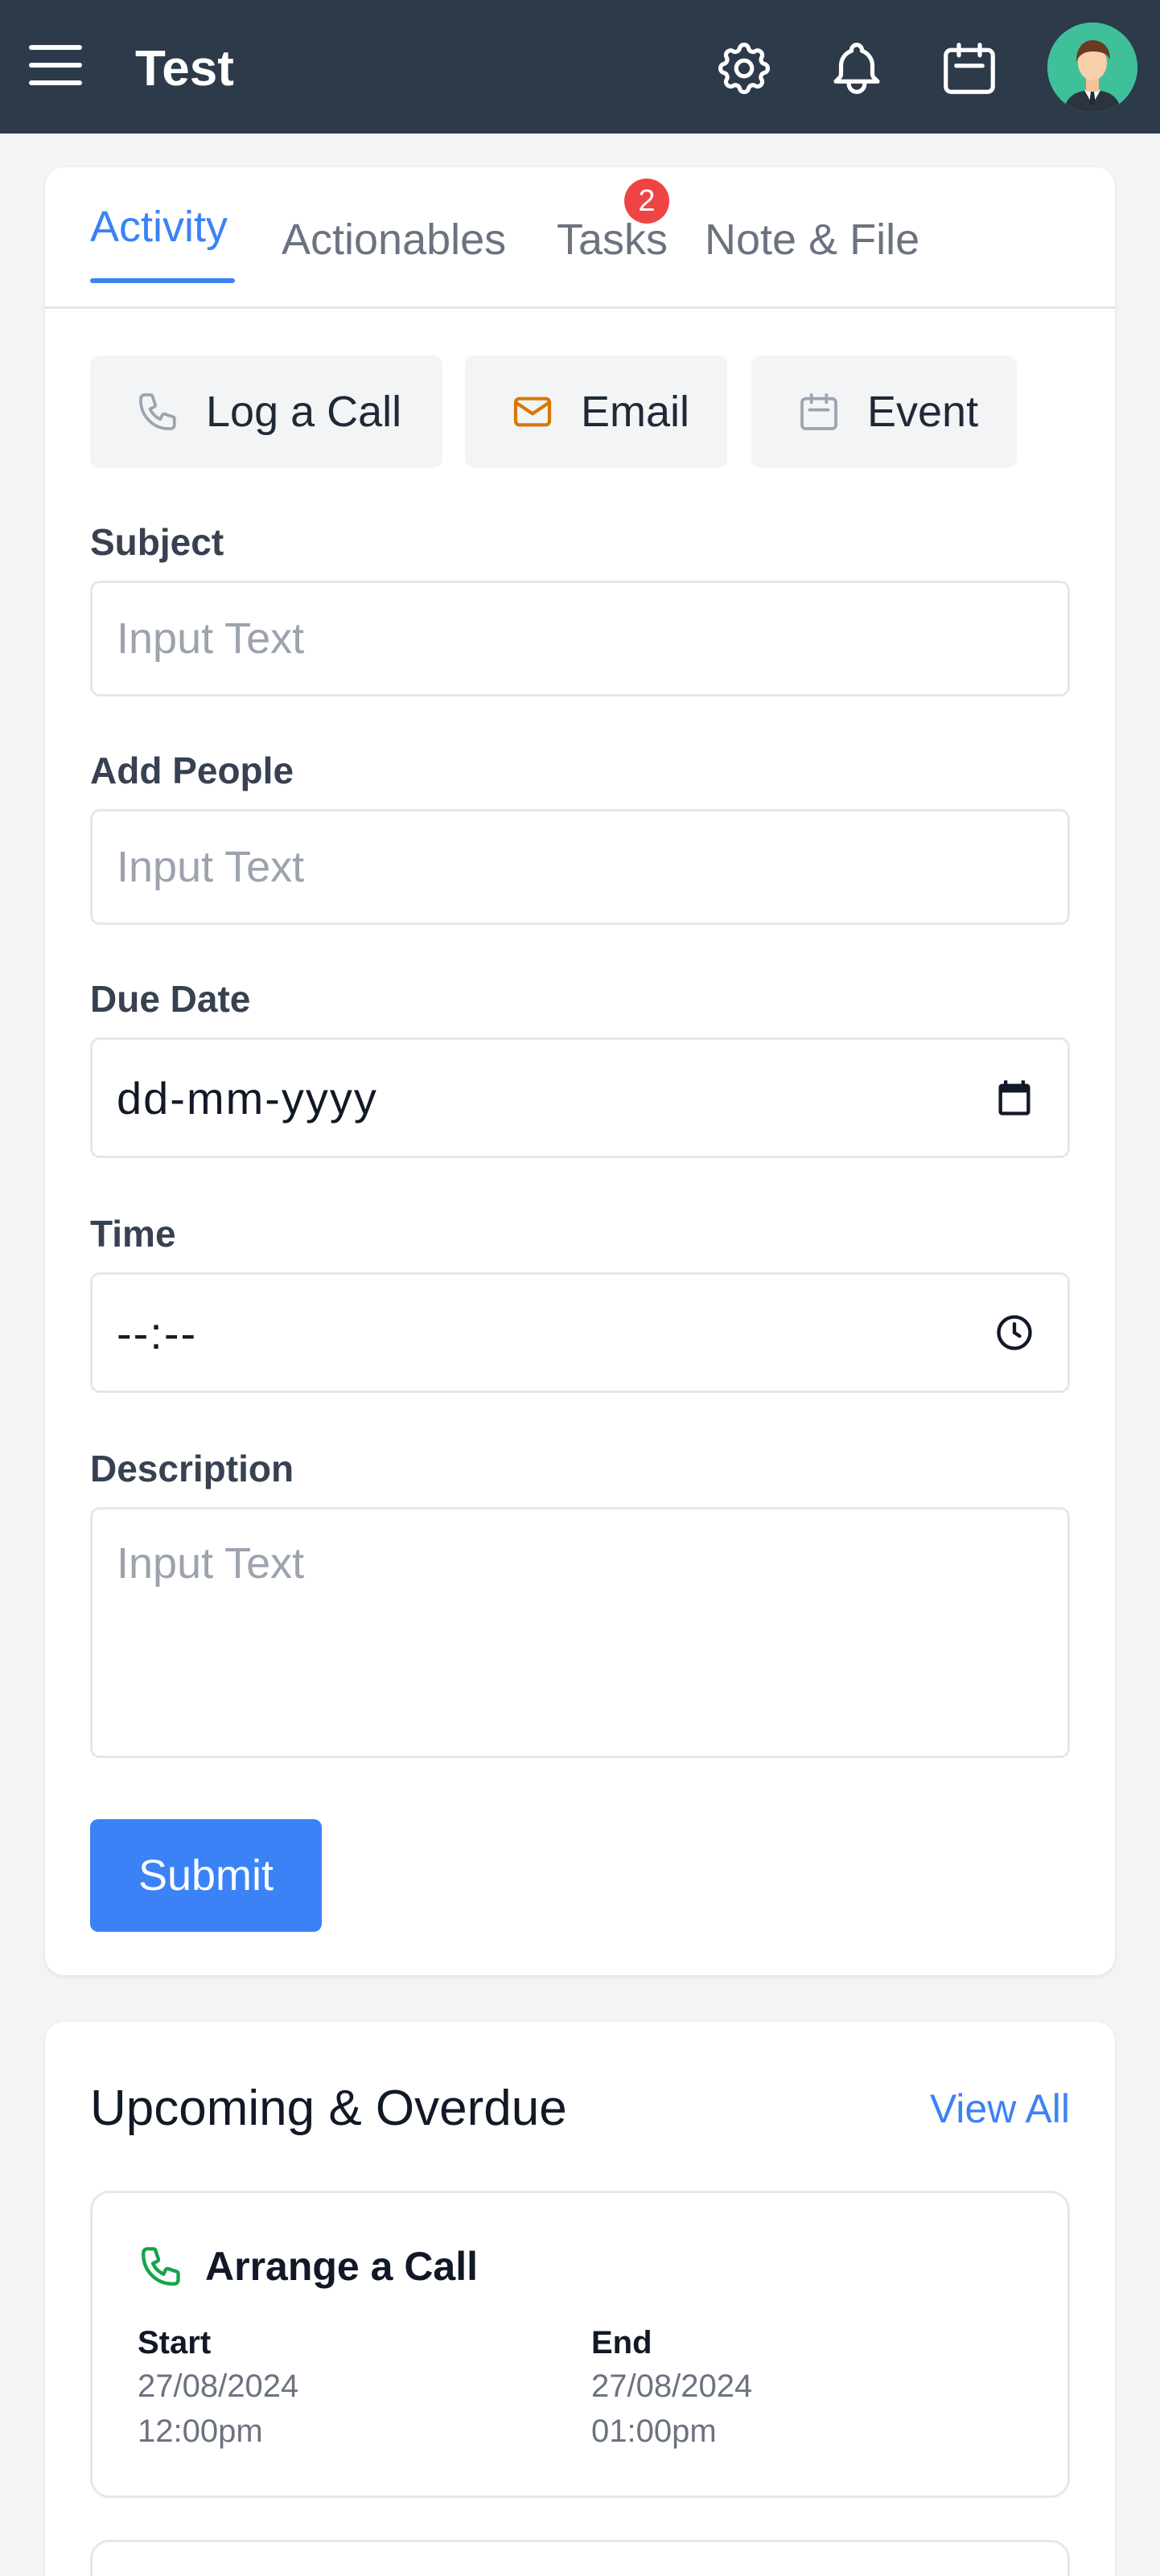 The height and width of the screenshot is (2576, 1160). I want to click on start-column: Start 27/08/2024 12:00pm, so click(218, 2388).